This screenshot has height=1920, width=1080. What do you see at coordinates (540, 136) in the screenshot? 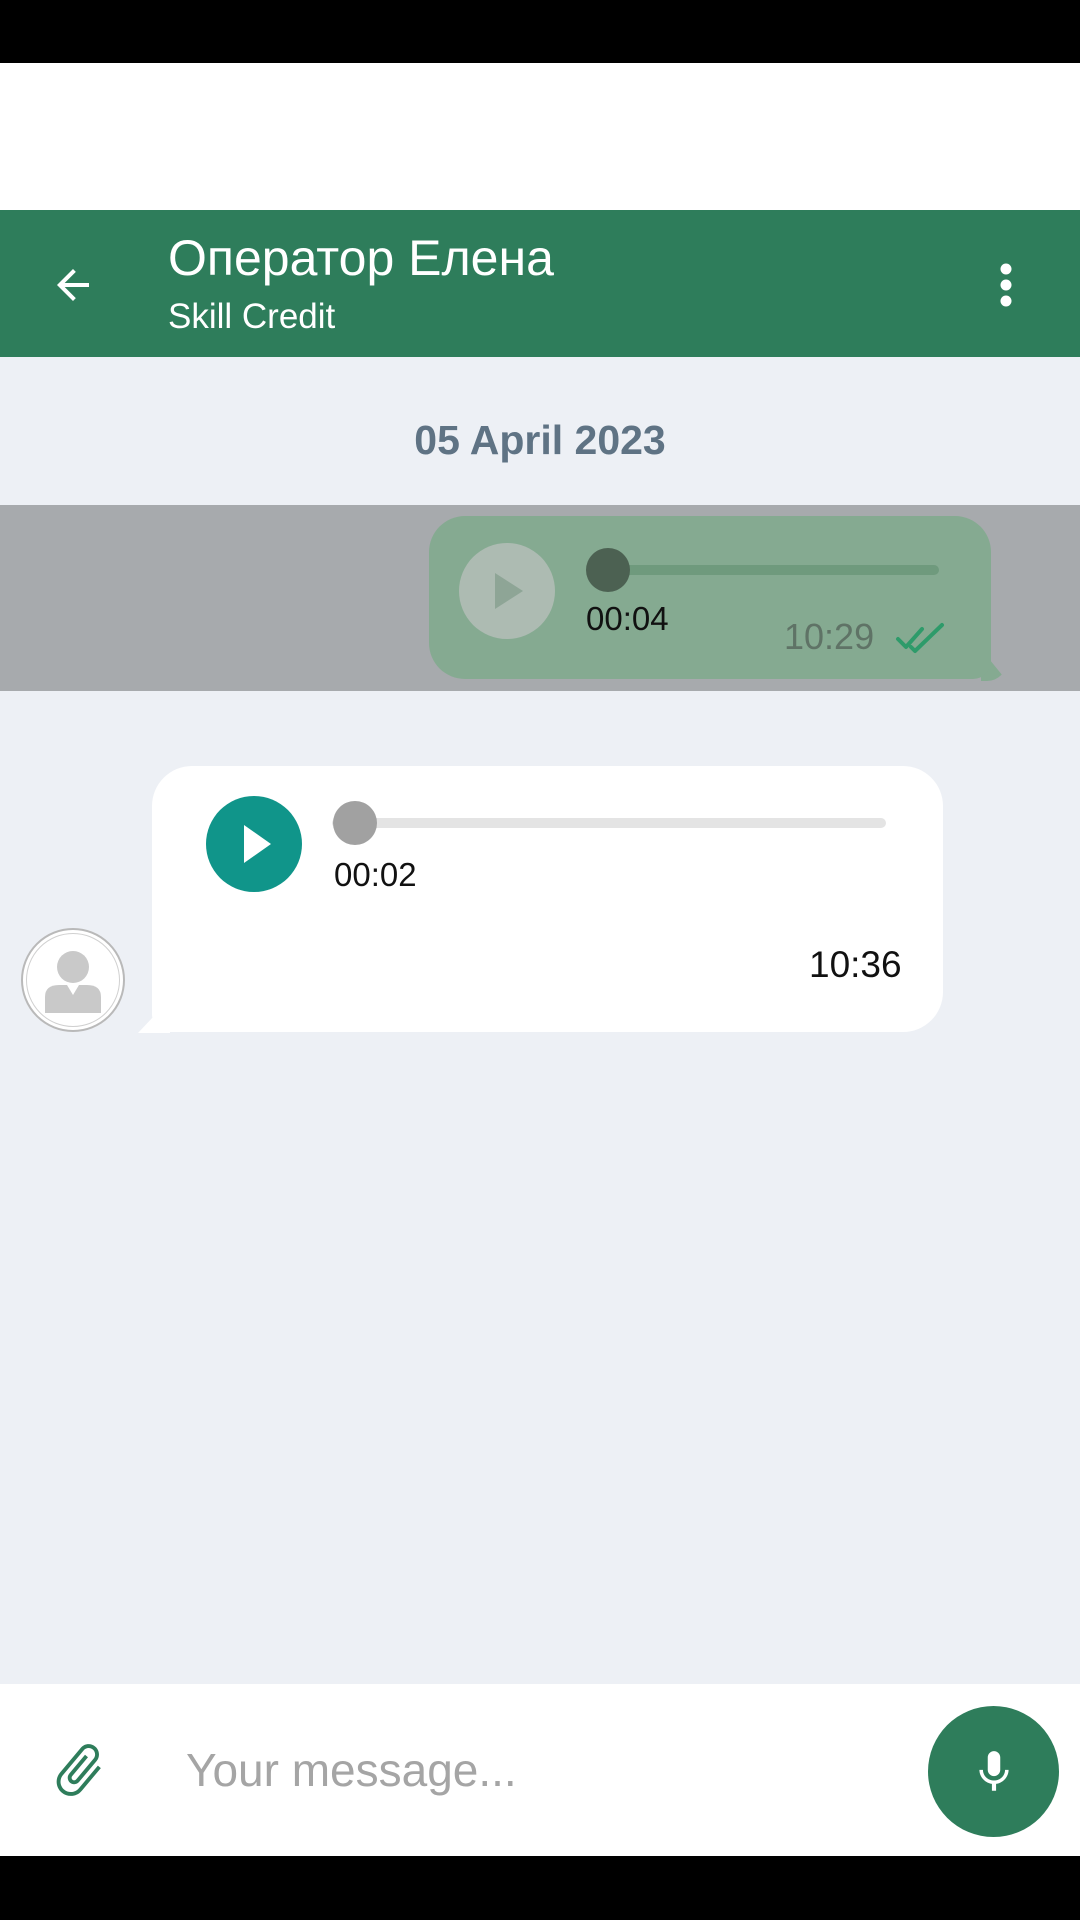
I see `top-spacer` at bounding box center [540, 136].